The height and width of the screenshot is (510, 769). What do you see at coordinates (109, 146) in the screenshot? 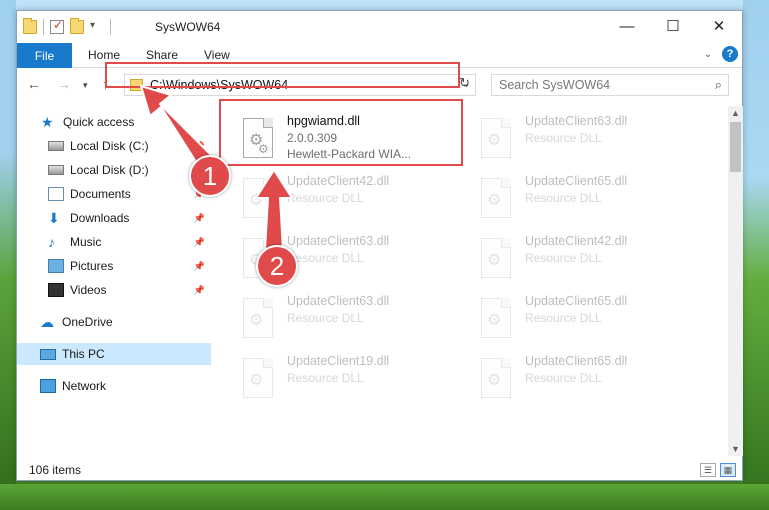
I see `sidebar-item-label: Local Disk (C:)` at bounding box center [109, 146].